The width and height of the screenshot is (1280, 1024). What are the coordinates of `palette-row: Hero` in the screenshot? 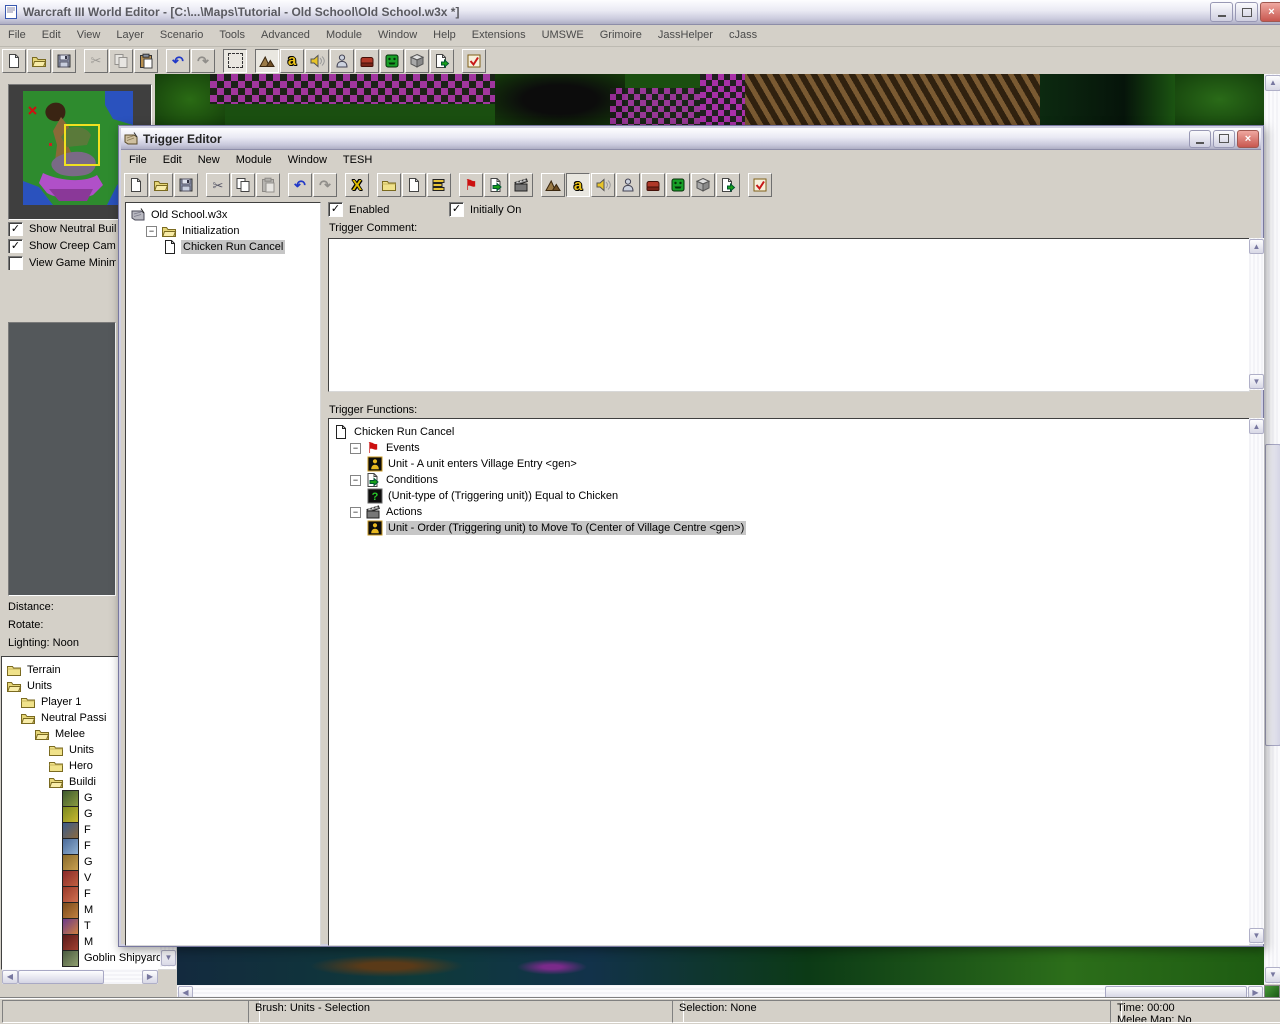 It's located at (71, 766).